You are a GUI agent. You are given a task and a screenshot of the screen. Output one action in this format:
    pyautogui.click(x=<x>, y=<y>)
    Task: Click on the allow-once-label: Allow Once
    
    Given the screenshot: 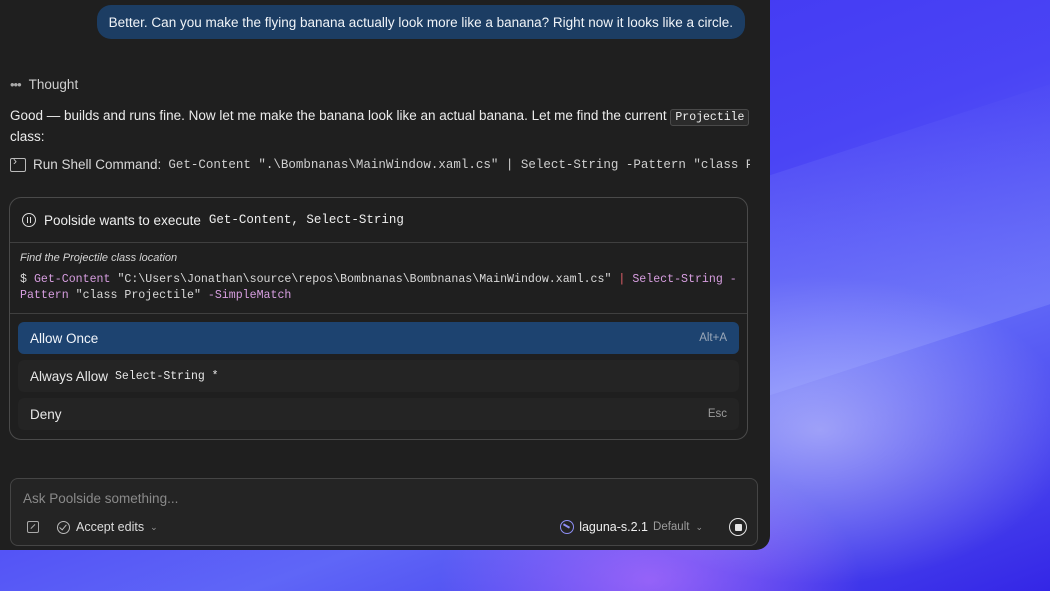 What is the action you would take?
    pyautogui.click(x=64, y=338)
    